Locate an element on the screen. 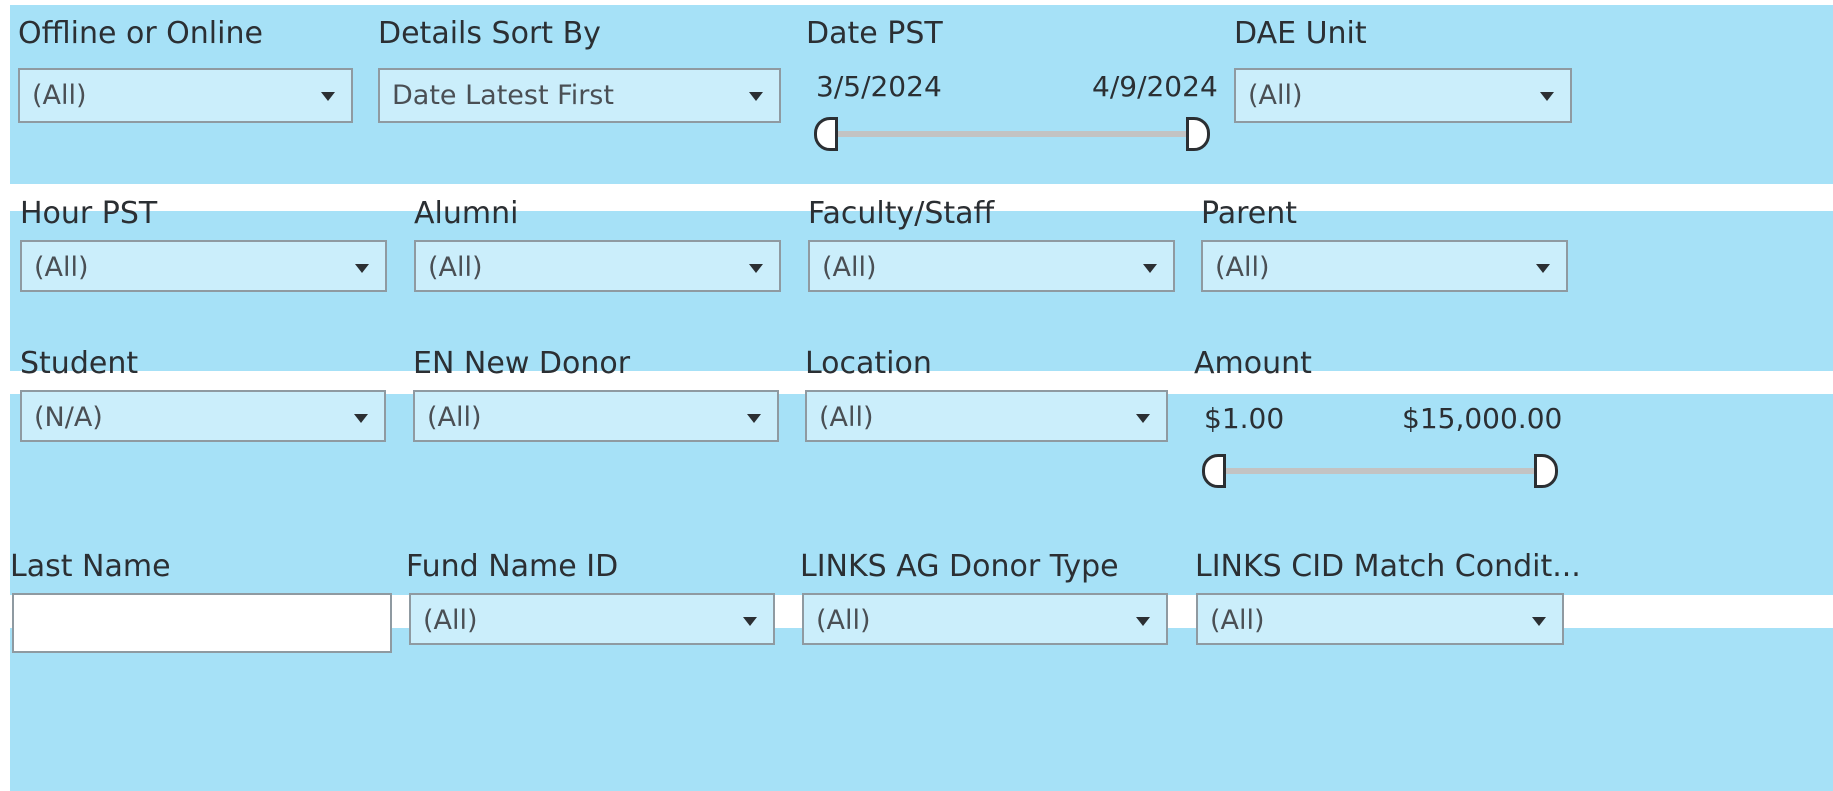 This screenshot has width=1833, height=791. alumni-dropdown: (All) is located at coordinates (597, 266).